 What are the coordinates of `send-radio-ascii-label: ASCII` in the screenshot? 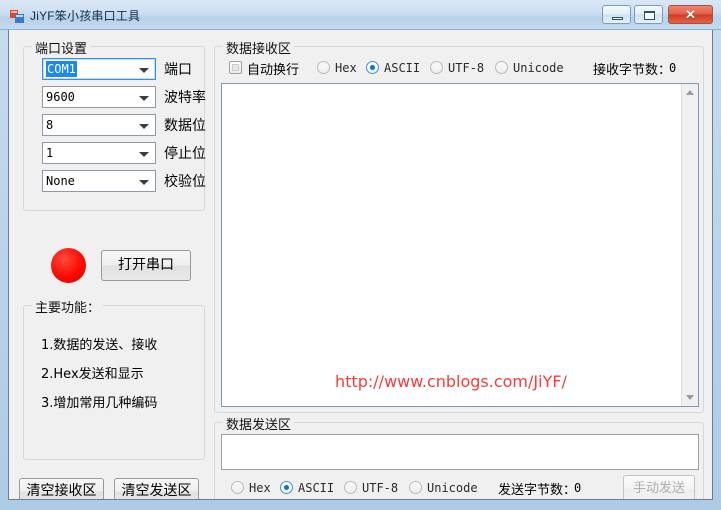 It's located at (316, 488).